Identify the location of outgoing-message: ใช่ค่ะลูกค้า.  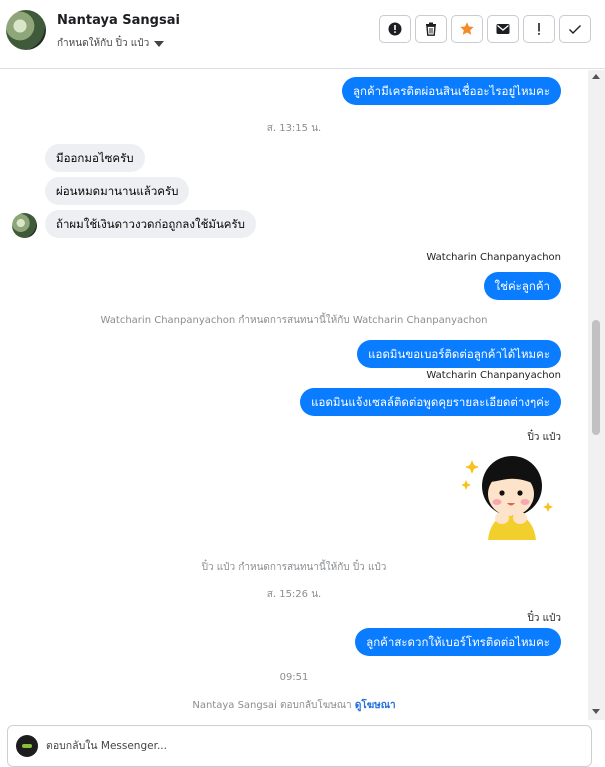
(522, 286).